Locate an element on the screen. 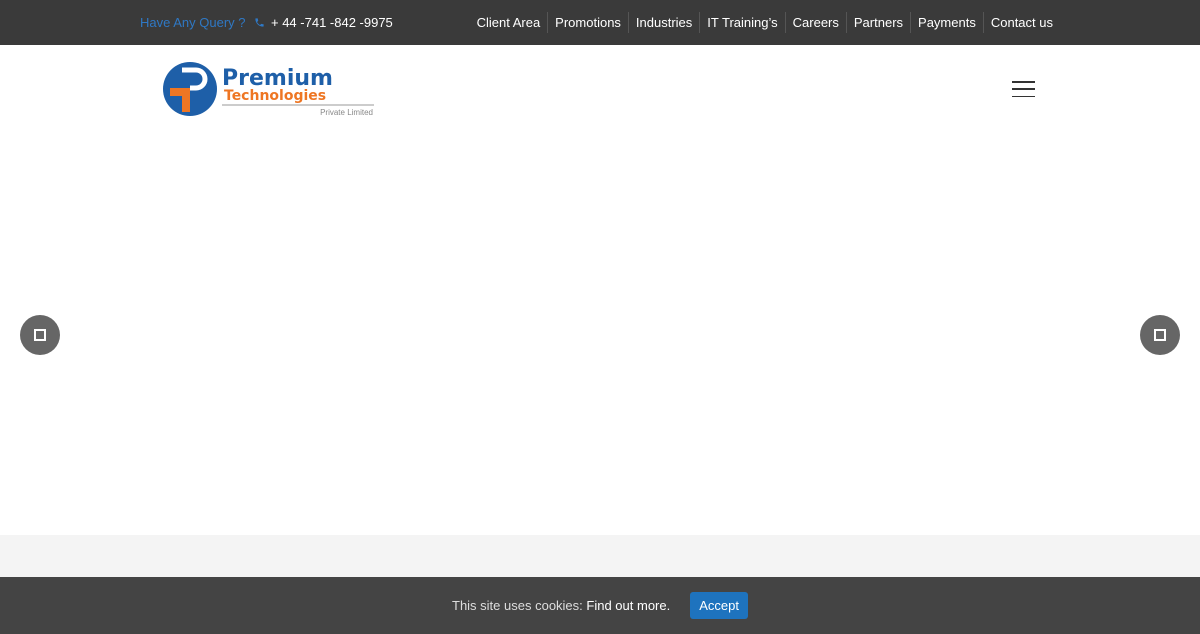  nav-partners: Partners is located at coordinates (877, 22).